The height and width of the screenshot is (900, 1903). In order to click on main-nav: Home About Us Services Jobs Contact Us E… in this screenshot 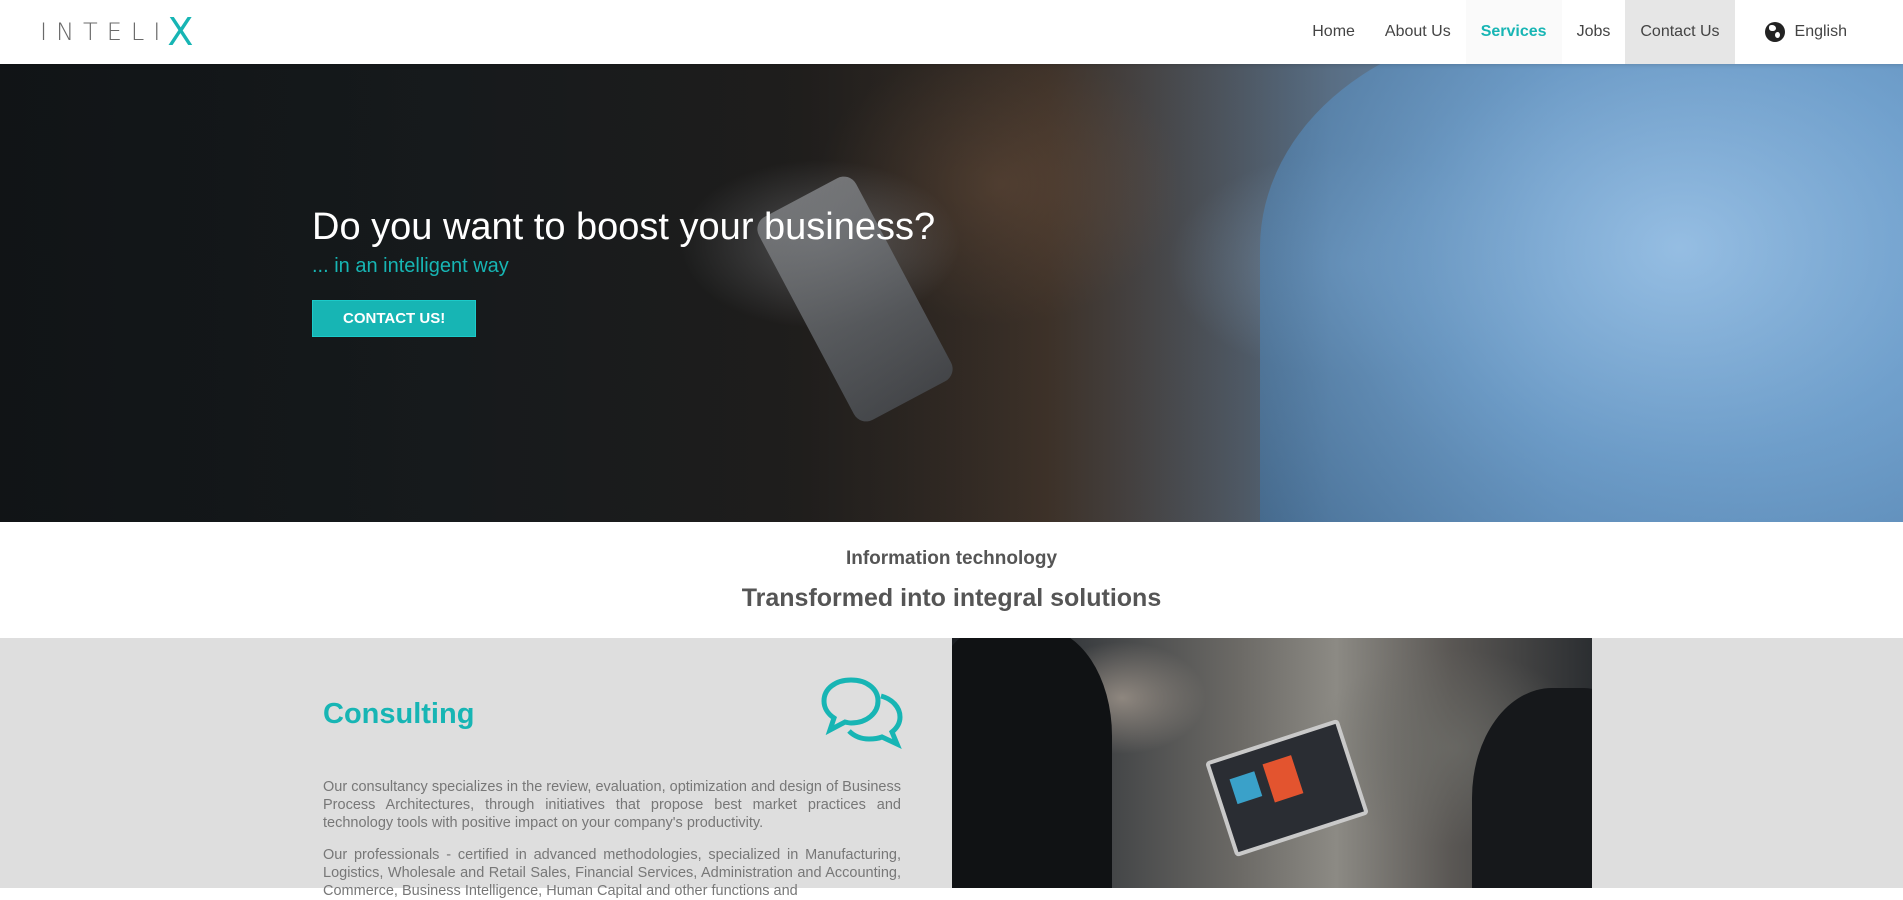, I will do `click(1600, 32)`.